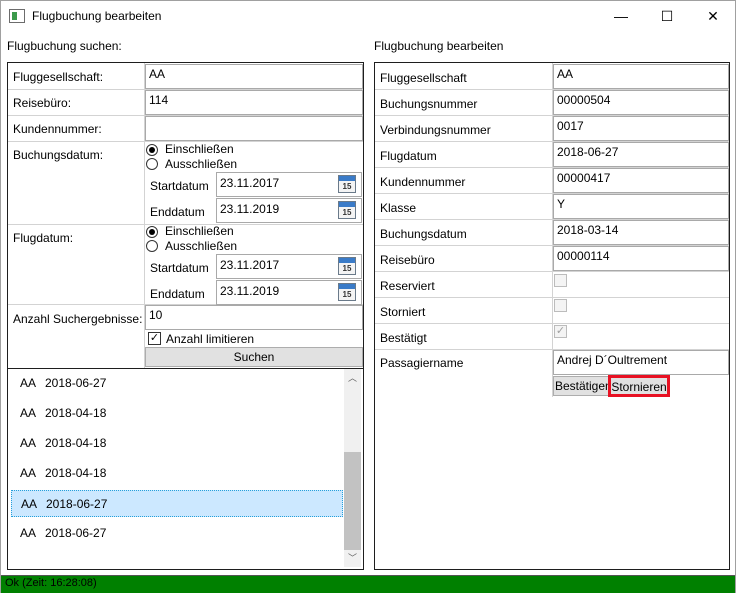  I want to click on edit-customer-label: Kundennummer, so click(423, 182).